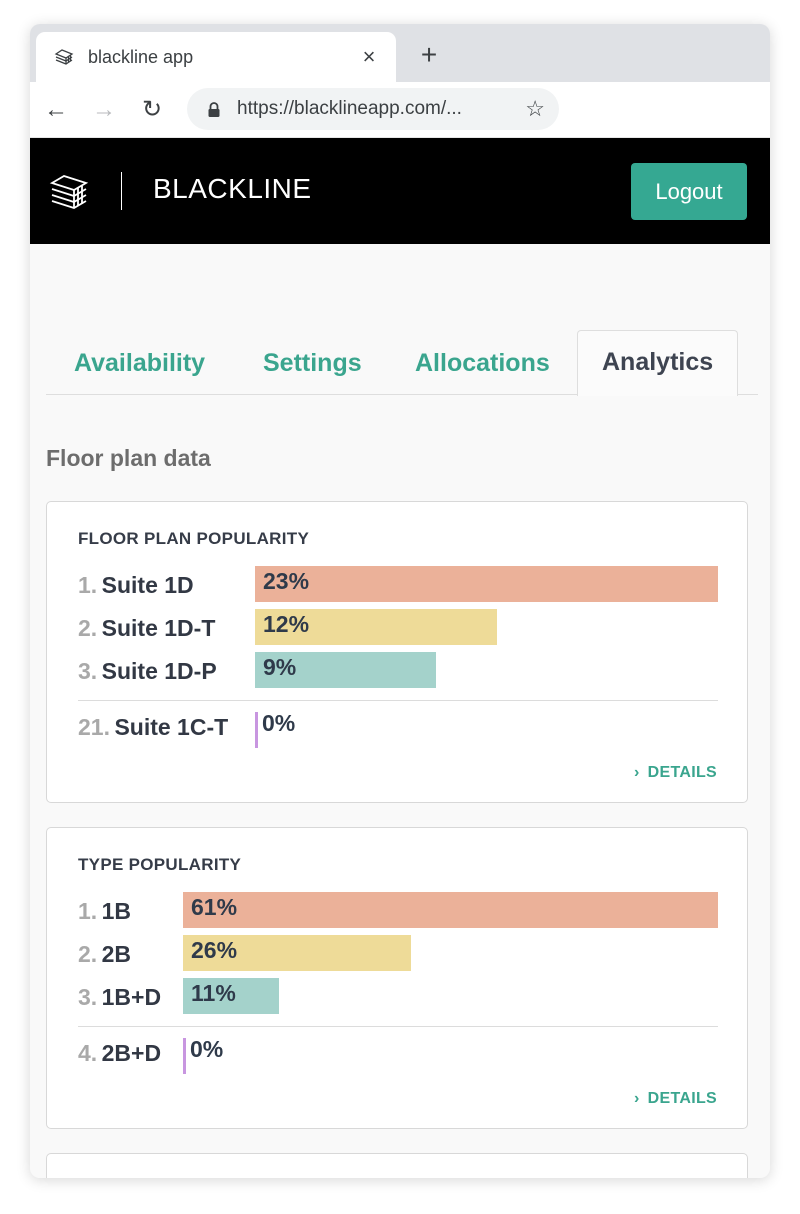 The width and height of the screenshot is (800, 1214). I want to click on tab-title: blackline app, so click(141, 56).